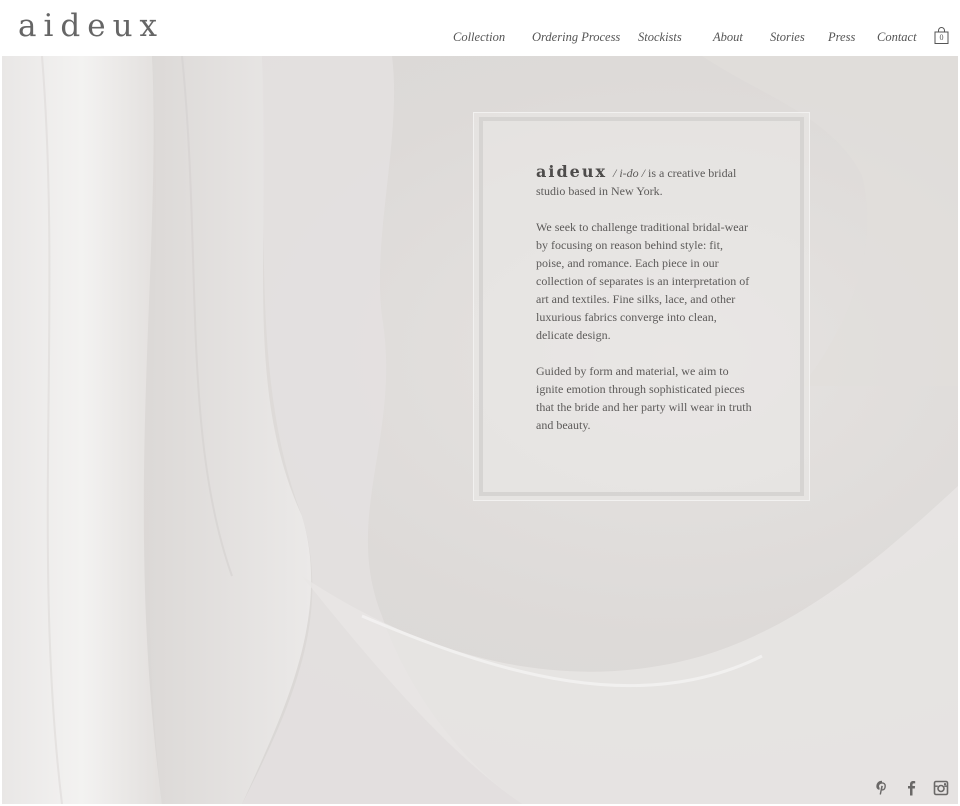 This screenshot has width=960, height=806. I want to click on instagram-icon, so click(941, 788).